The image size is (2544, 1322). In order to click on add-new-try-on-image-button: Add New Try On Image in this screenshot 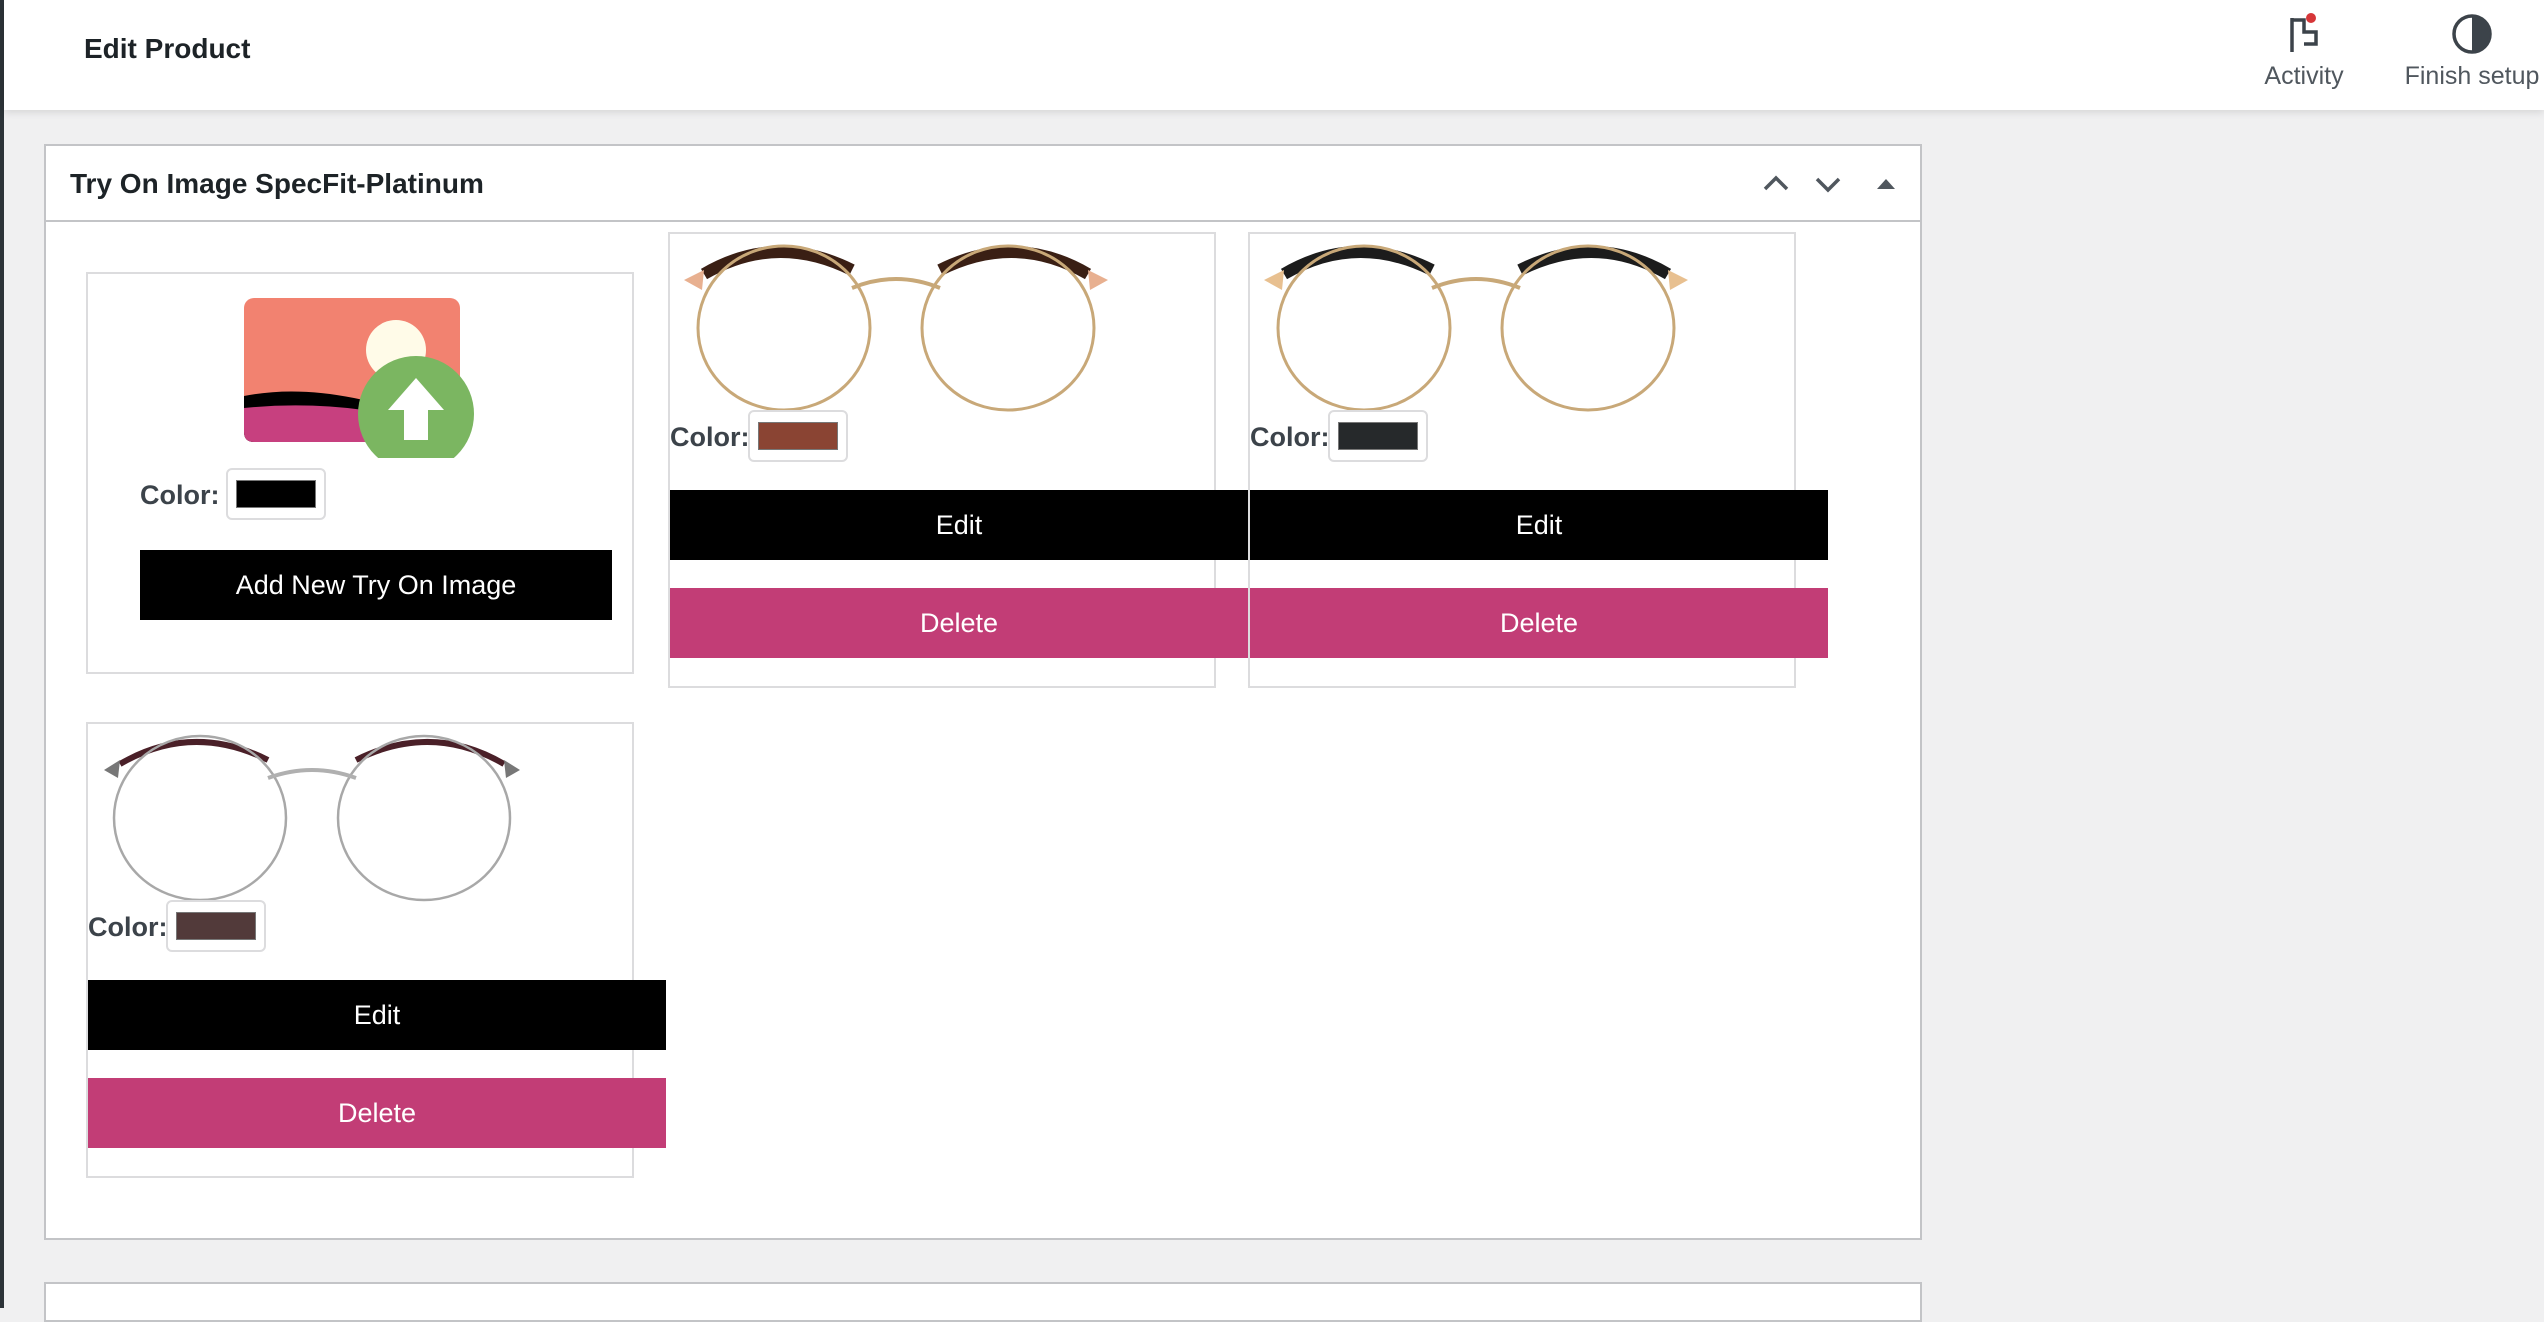, I will do `click(376, 585)`.